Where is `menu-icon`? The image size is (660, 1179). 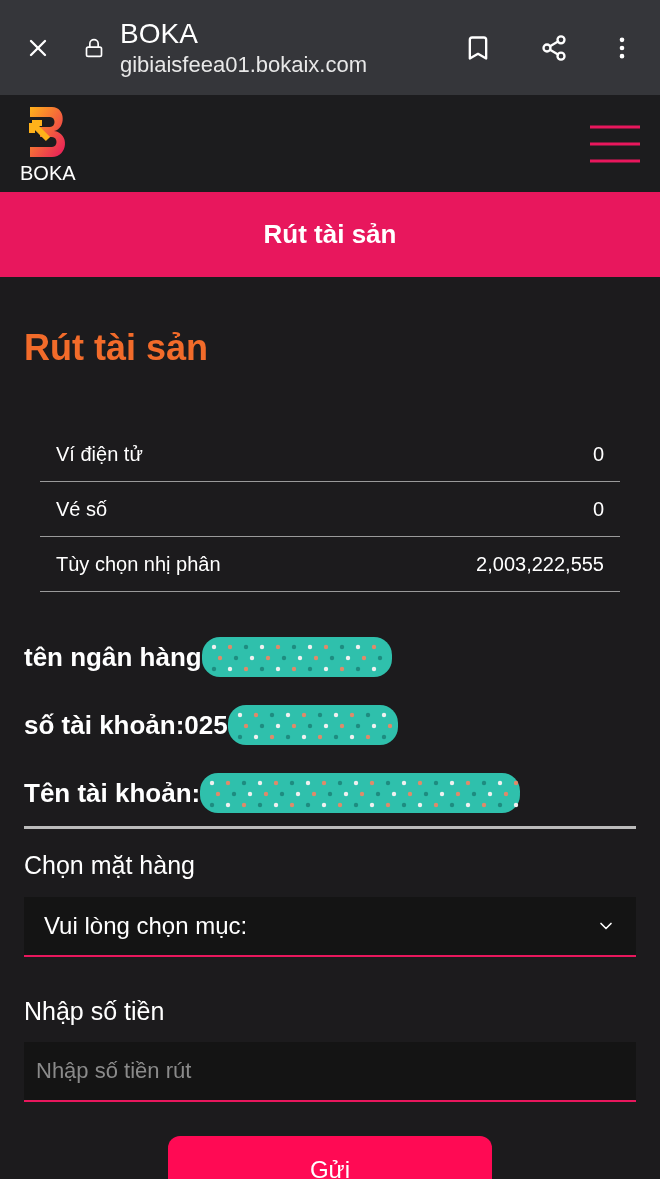
menu-icon is located at coordinates (615, 143).